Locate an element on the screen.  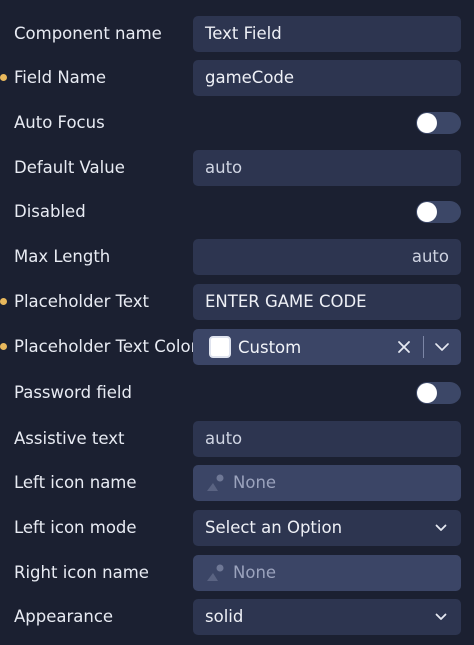
prop-row-placeholder-text-color: Placeholder Text Color Custom is located at coordinates (237, 347).